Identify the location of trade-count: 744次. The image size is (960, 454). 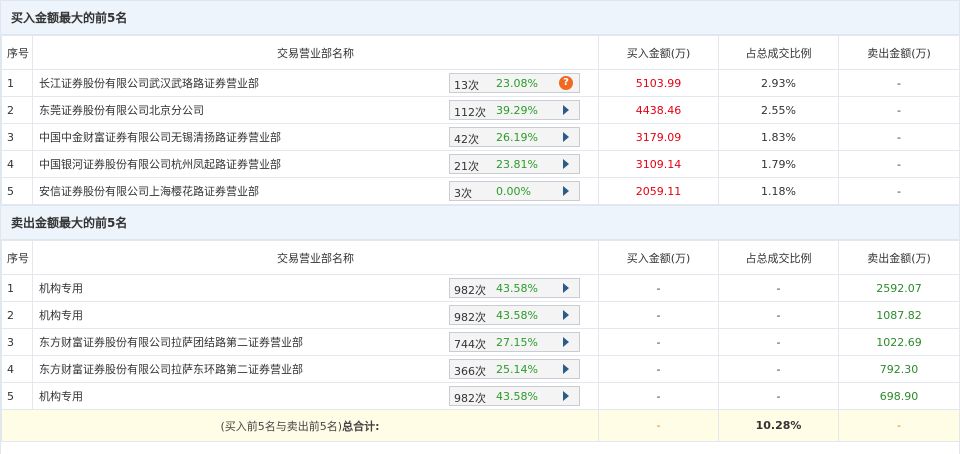
(470, 344).